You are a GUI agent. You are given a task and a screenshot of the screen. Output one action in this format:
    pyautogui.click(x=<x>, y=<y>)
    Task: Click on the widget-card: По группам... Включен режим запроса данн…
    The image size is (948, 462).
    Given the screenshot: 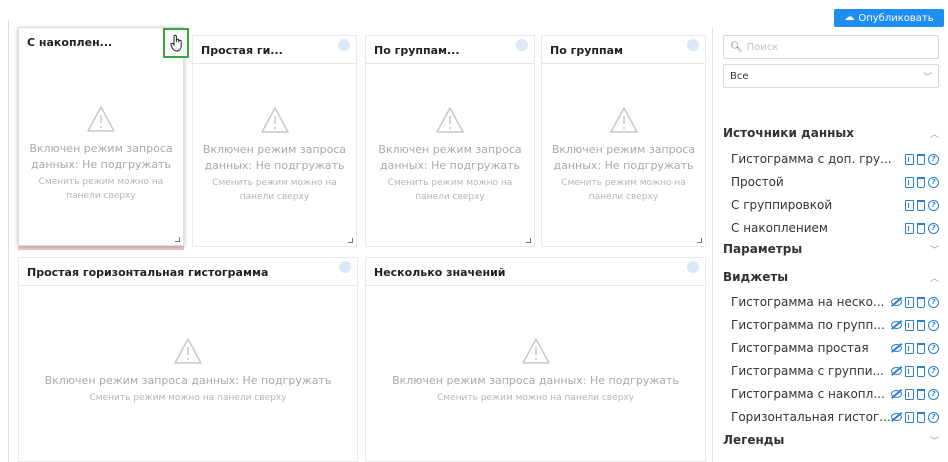 What is the action you would take?
    pyautogui.click(x=450, y=141)
    